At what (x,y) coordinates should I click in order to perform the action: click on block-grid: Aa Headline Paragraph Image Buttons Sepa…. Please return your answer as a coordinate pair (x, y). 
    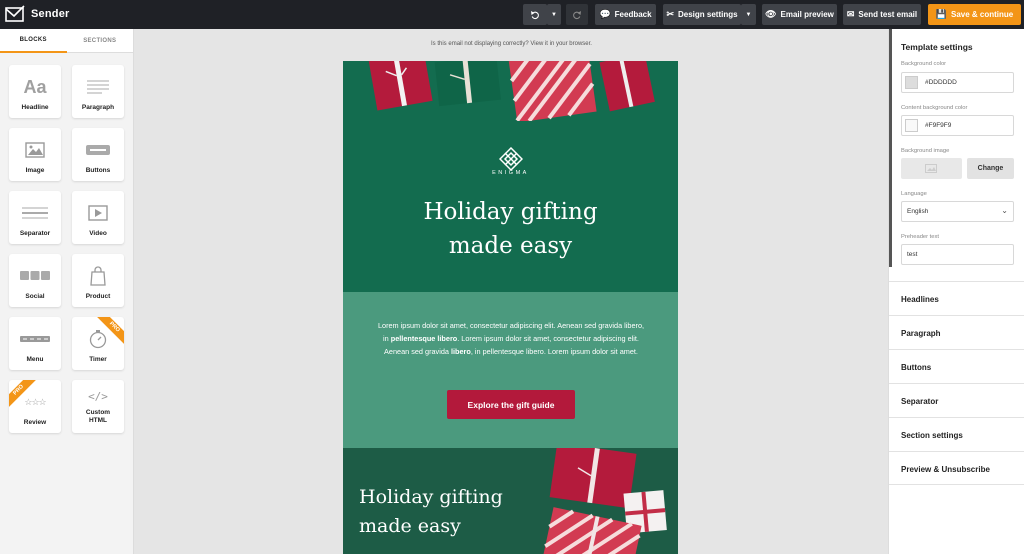
    Looking at the image, I should click on (67, 249).